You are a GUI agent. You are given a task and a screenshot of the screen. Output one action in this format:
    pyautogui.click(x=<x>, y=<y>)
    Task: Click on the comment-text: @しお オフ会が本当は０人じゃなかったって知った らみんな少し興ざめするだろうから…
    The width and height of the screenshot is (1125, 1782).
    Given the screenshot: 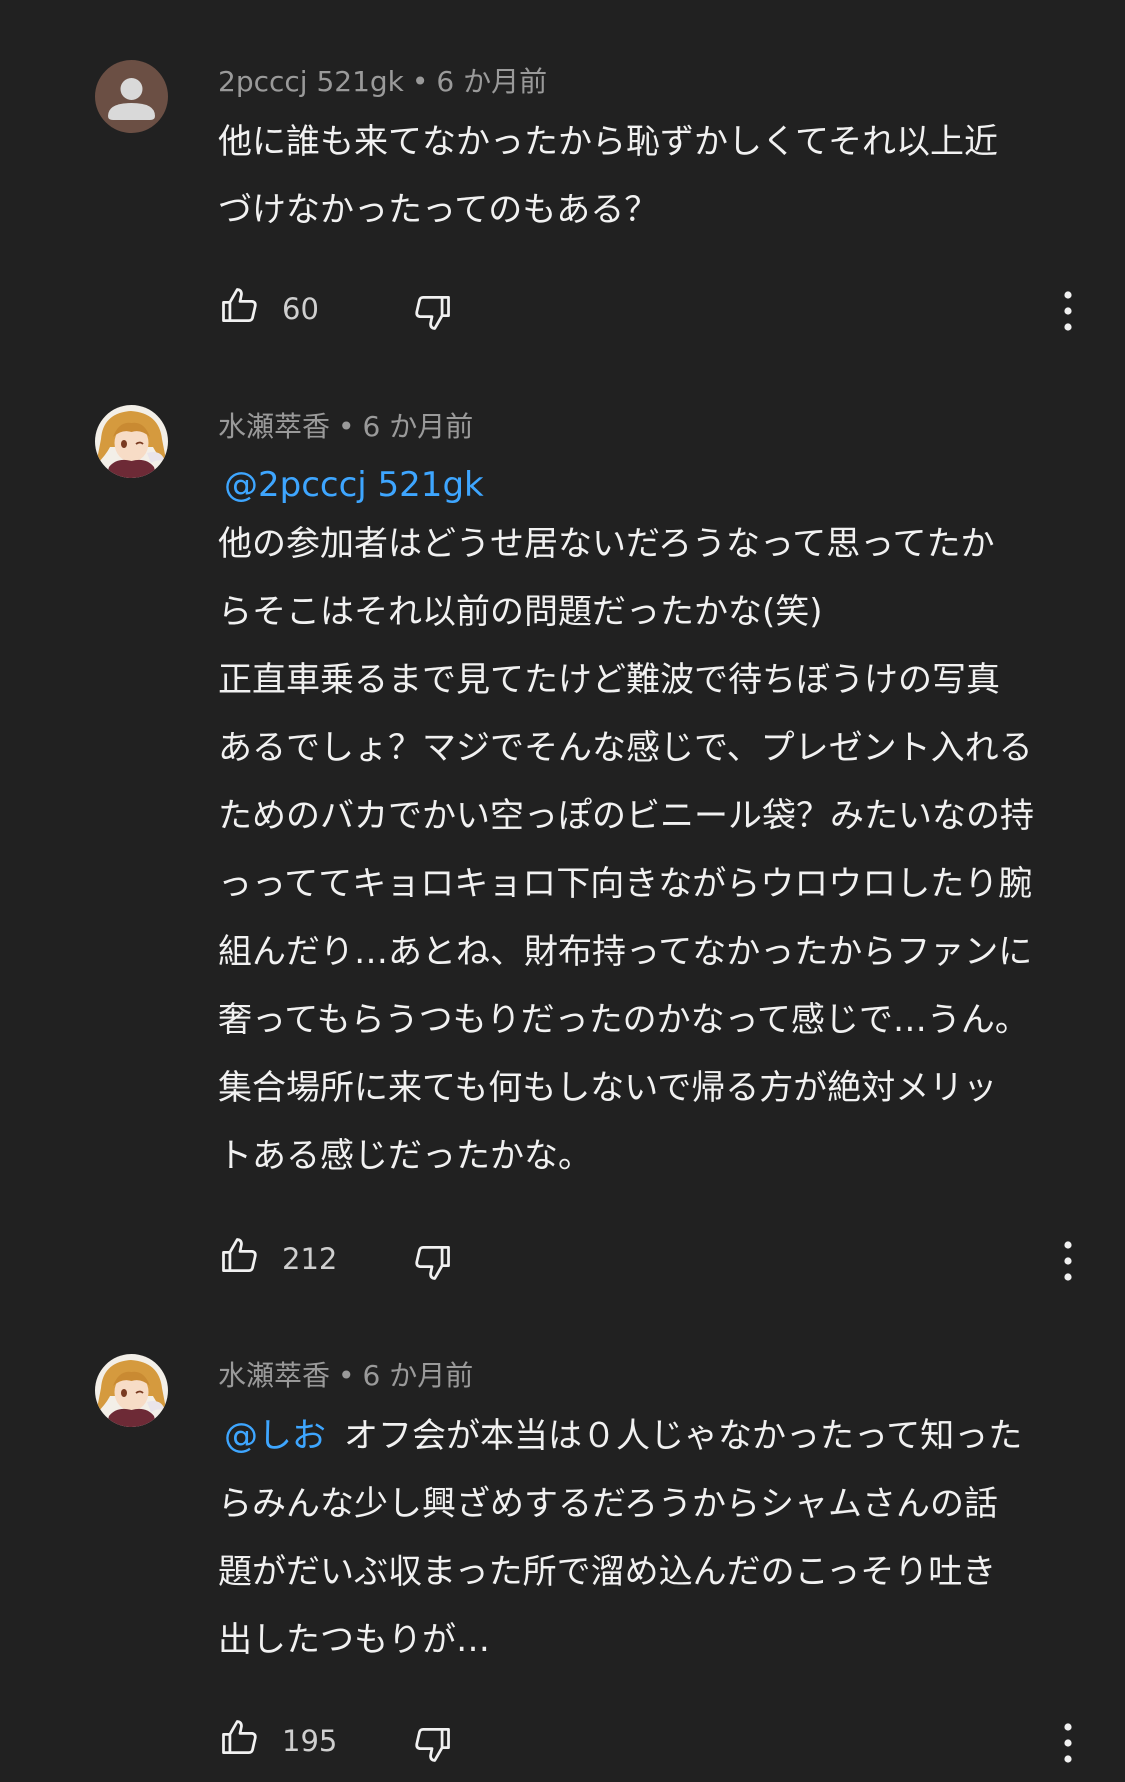 What is the action you would take?
    pyautogui.click(x=653, y=1538)
    